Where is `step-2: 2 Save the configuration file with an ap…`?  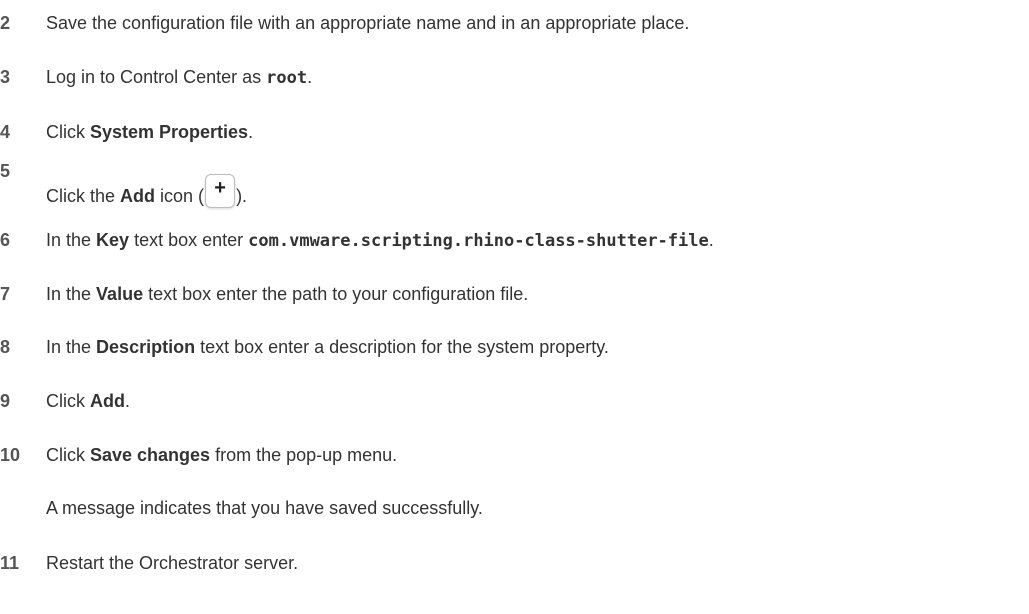
step-2: 2 Save the configuration file with an ap… is located at coordinates (514, 23).